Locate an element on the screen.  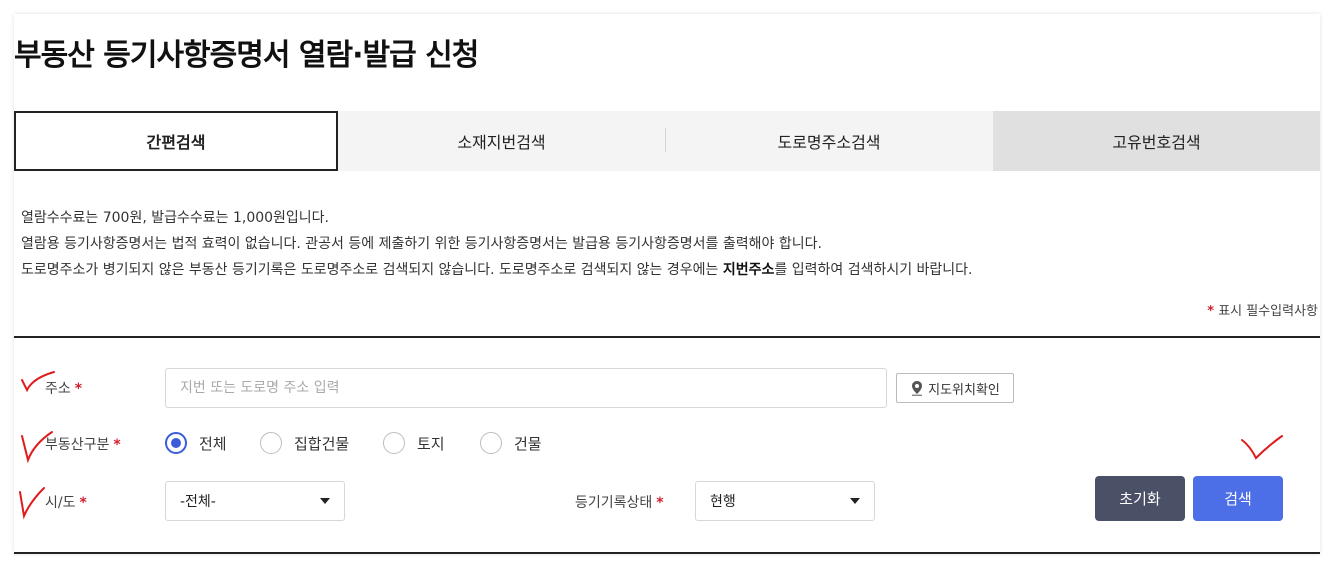
tab-road-address-search: 도로명주소검색 is located at coordinates (829, 141).